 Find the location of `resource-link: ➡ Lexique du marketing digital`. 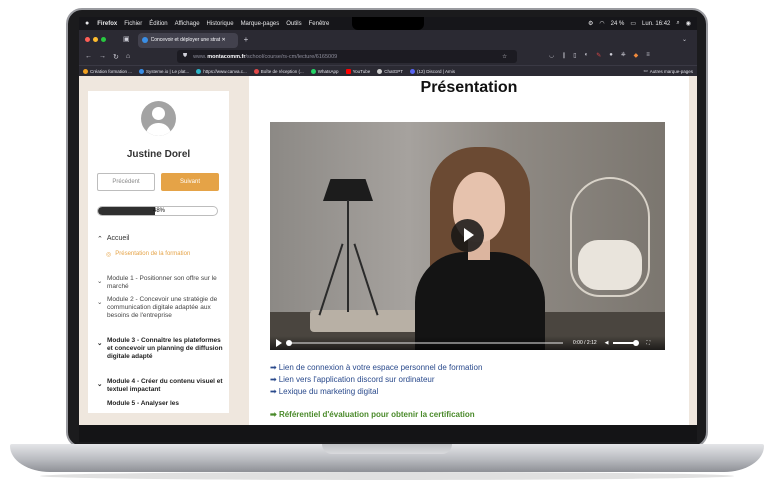

resource-link: ➡ Lexique du marketing digital is located at coordinates (376, 392).